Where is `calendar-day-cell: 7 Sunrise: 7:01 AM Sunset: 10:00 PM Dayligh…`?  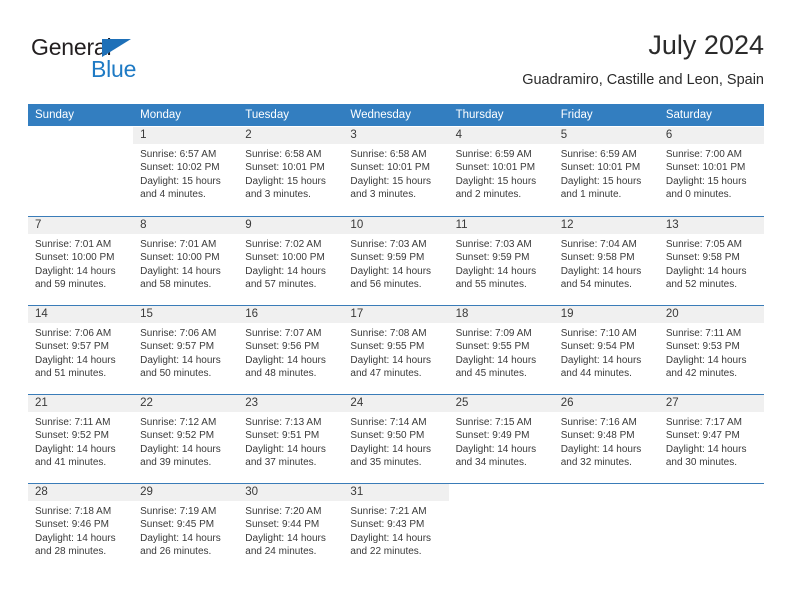
calendar-day-cell: 7 Sunrise: 7:01 AM Sunset: 10:00 PM Dayligh… is located at coordinates (81, 260).